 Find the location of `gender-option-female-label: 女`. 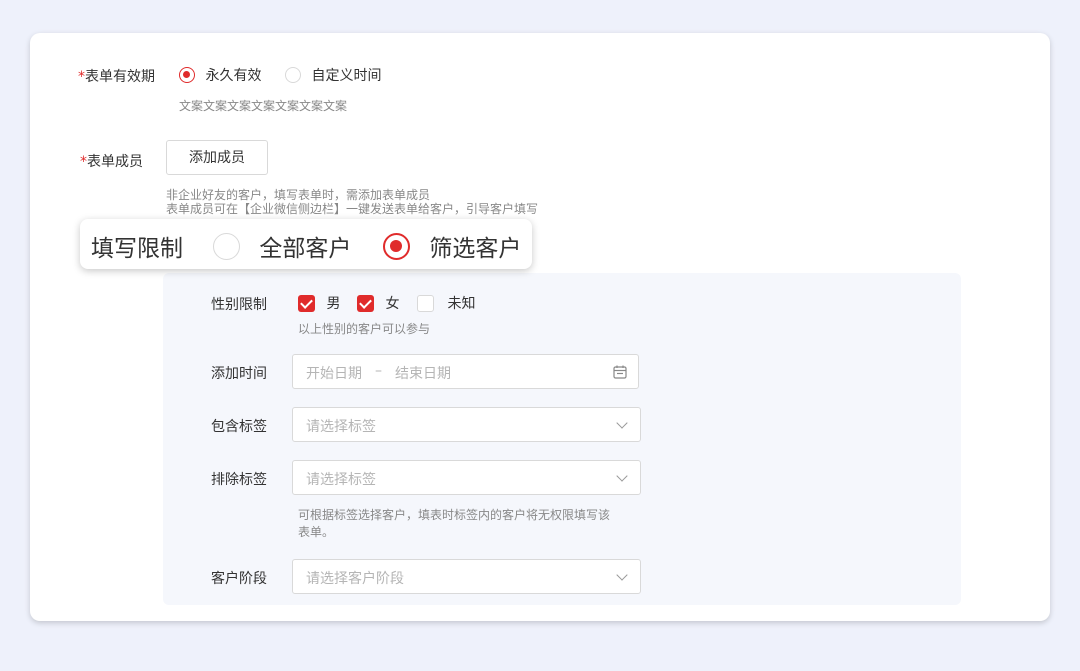

gender-option-female-label: 女 is located at coordinates (392, 304).